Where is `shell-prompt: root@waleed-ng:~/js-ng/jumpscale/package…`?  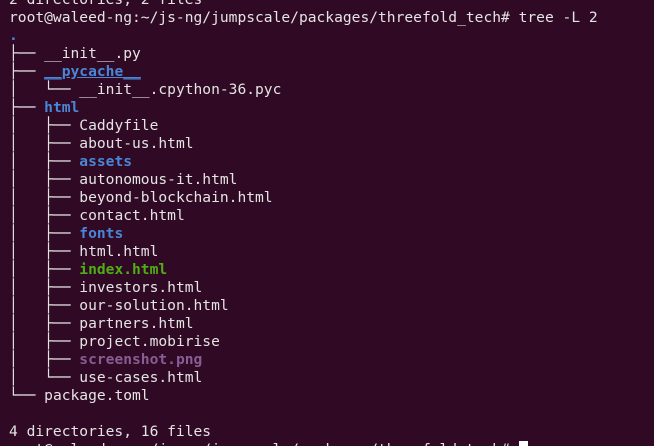 shell-prompt: root@waleed-ng:~/js-ng/jumpscale/package… is located at coordinates (264, 443).